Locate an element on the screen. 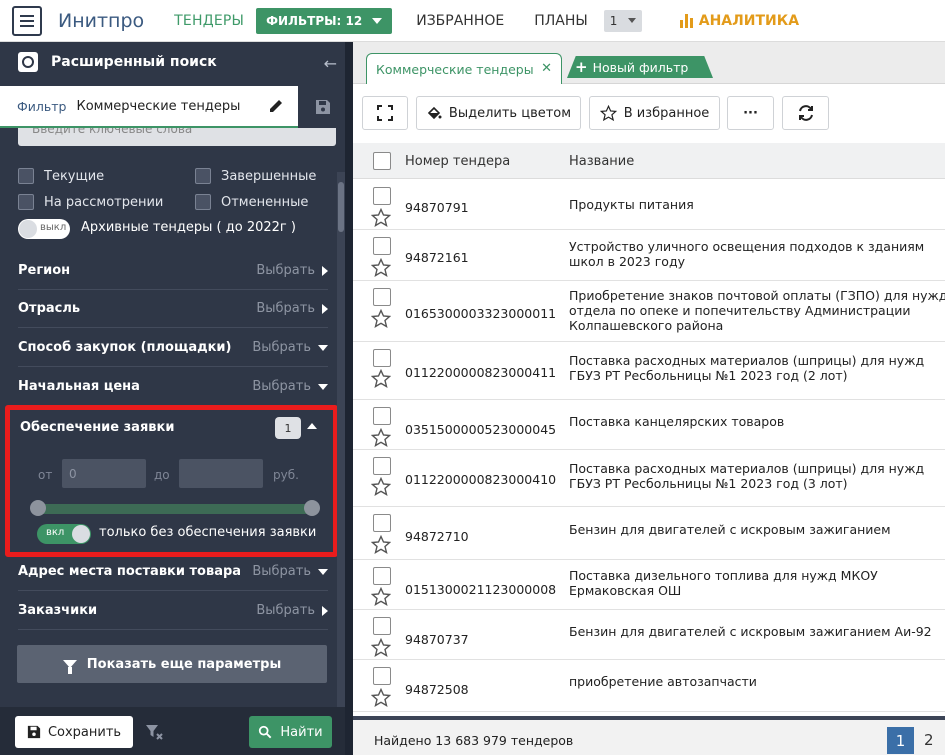 The image size is (945, 755). tender-number: 0151300021123000008 is located at coordinates (480, 589).